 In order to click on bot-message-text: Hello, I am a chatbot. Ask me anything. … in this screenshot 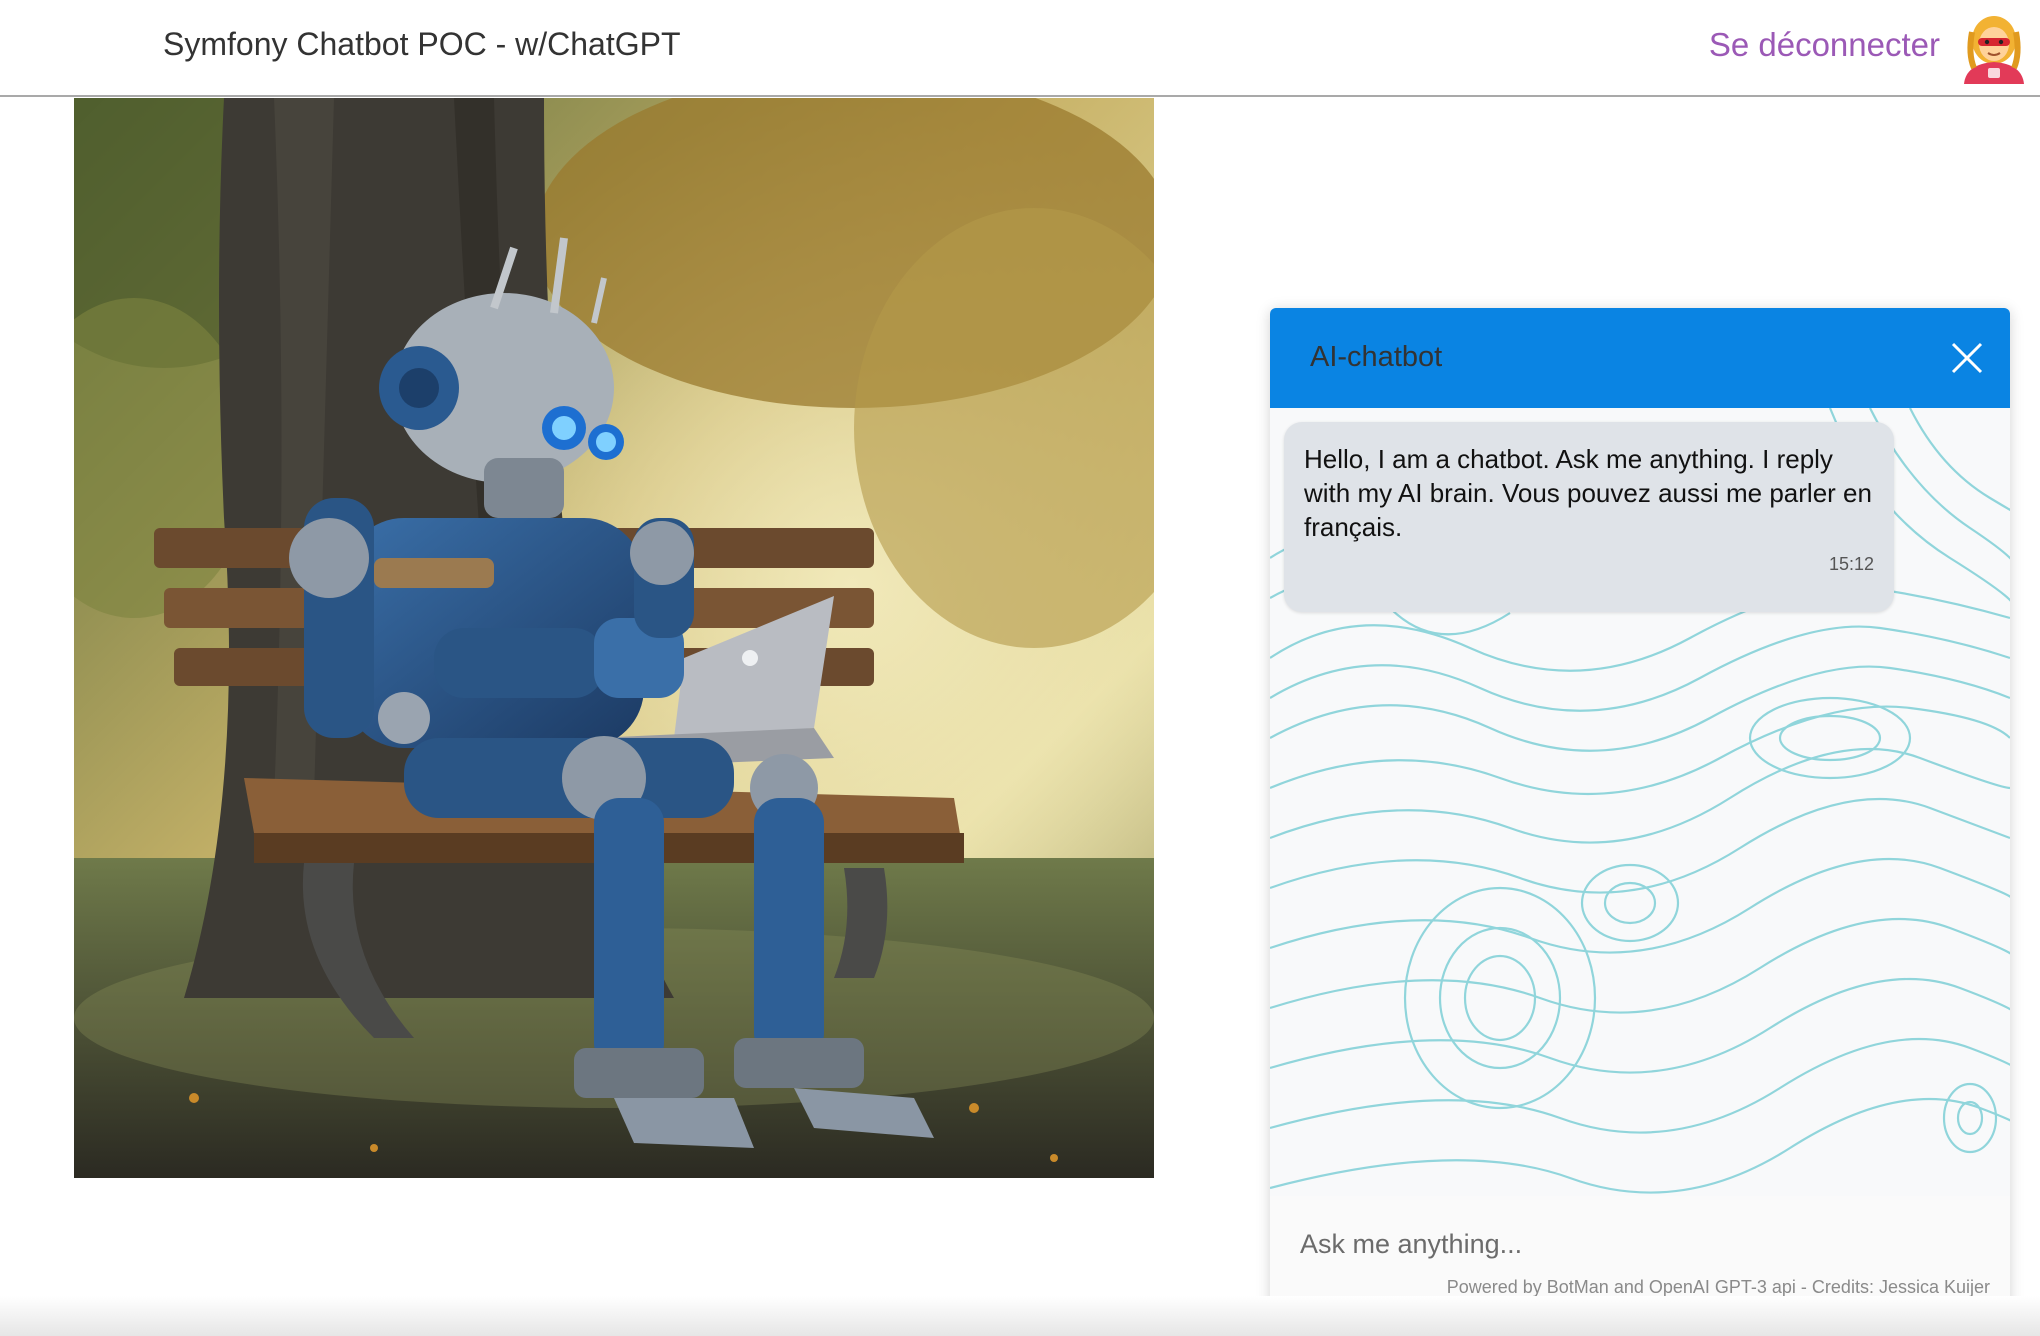, I will do `click(1588, 493)`.